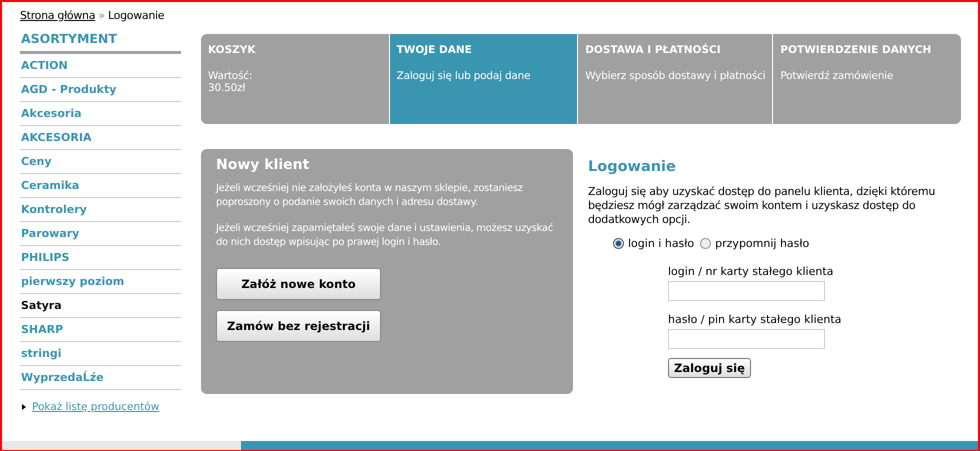  What do you see at coordinates (96, 407) in the screenshot?
I see `producers-link: Pokaż listę producentów` at bounding box center [96, 407].